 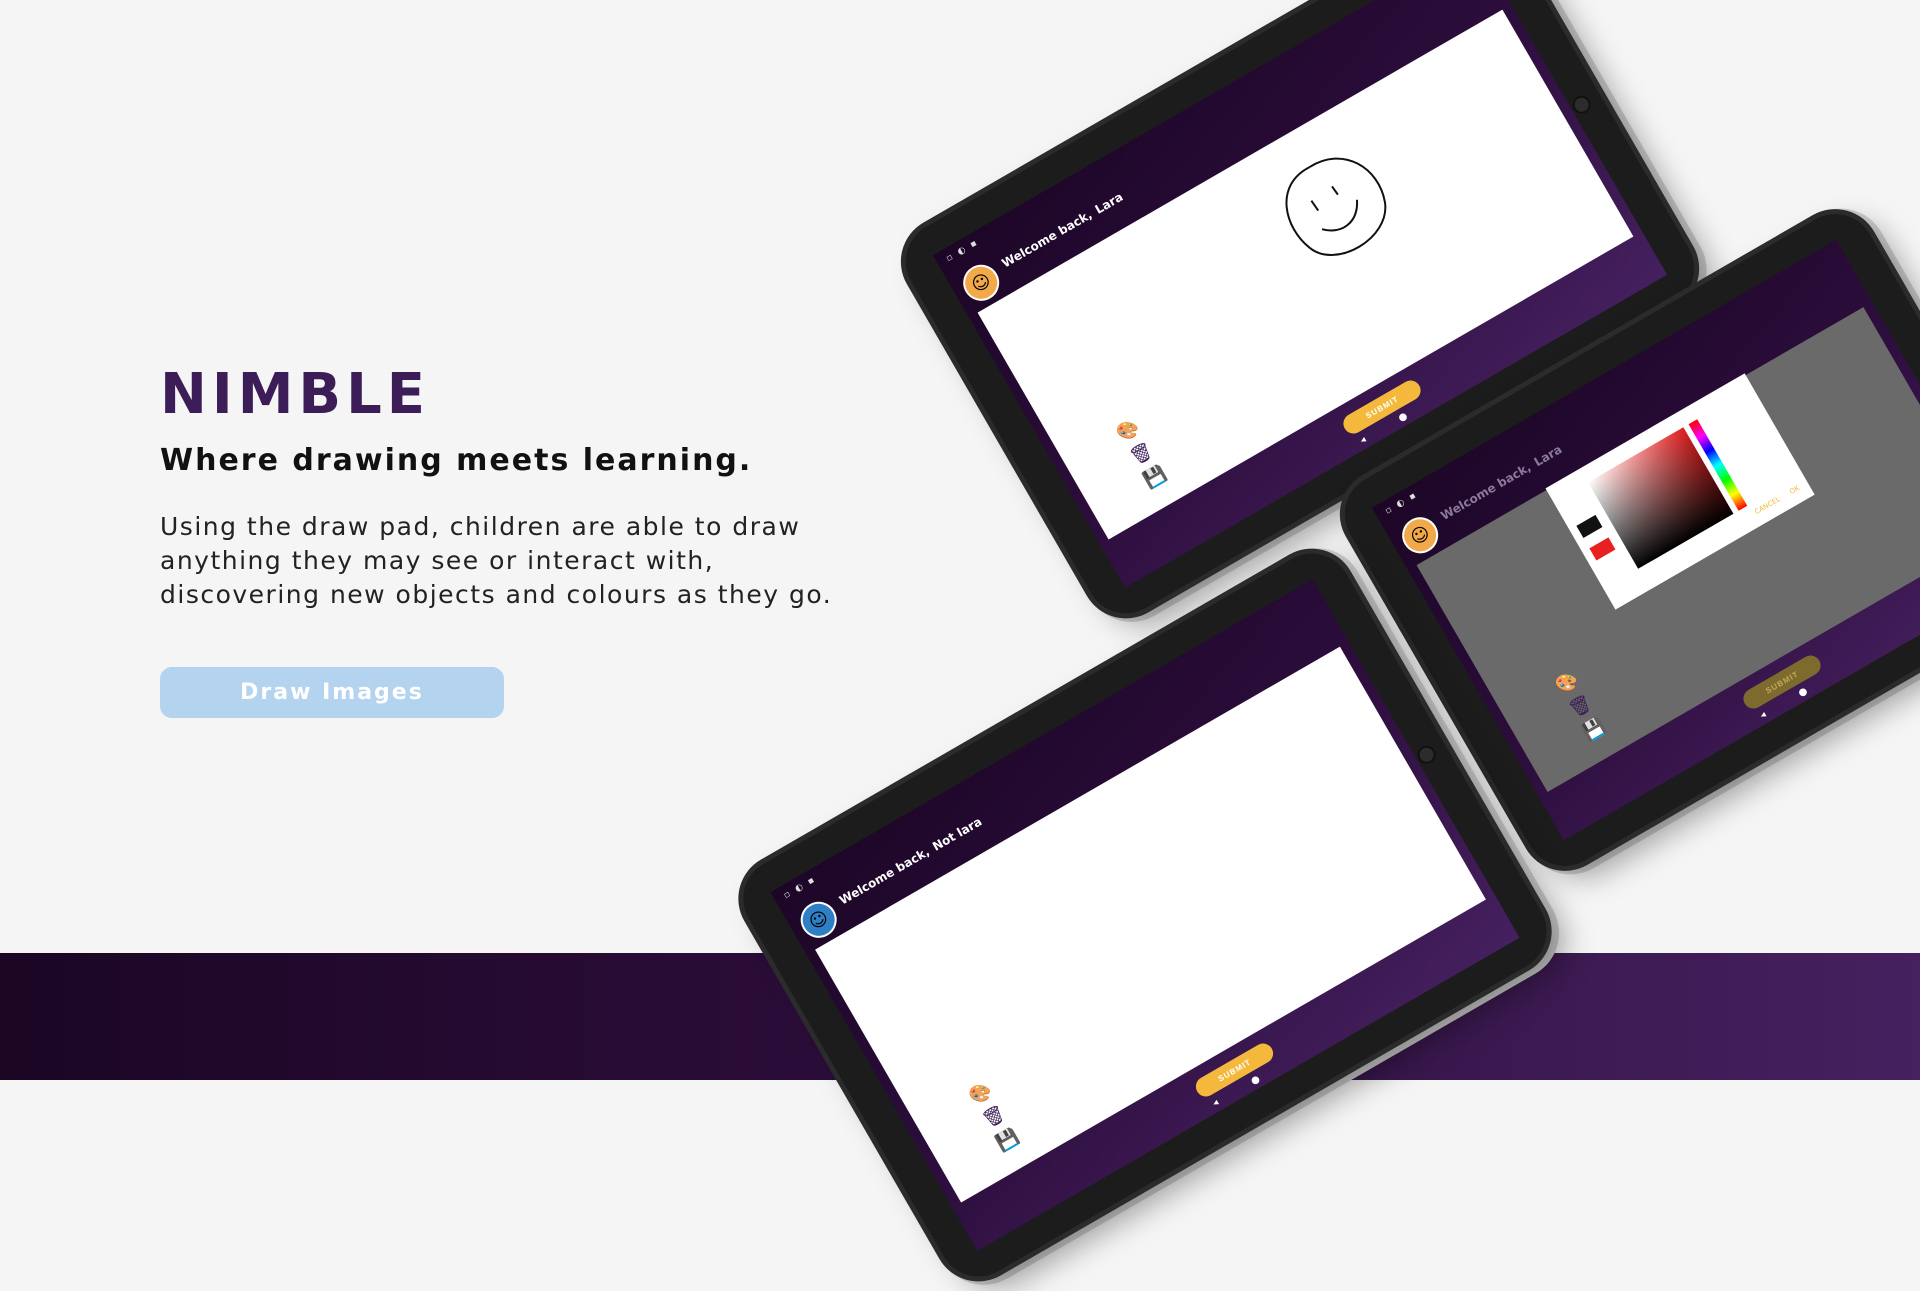 What do you see at coordinates (957, 834) in the screenshot?
I see `user-name: Not lara` at bounding box center [957, 834].